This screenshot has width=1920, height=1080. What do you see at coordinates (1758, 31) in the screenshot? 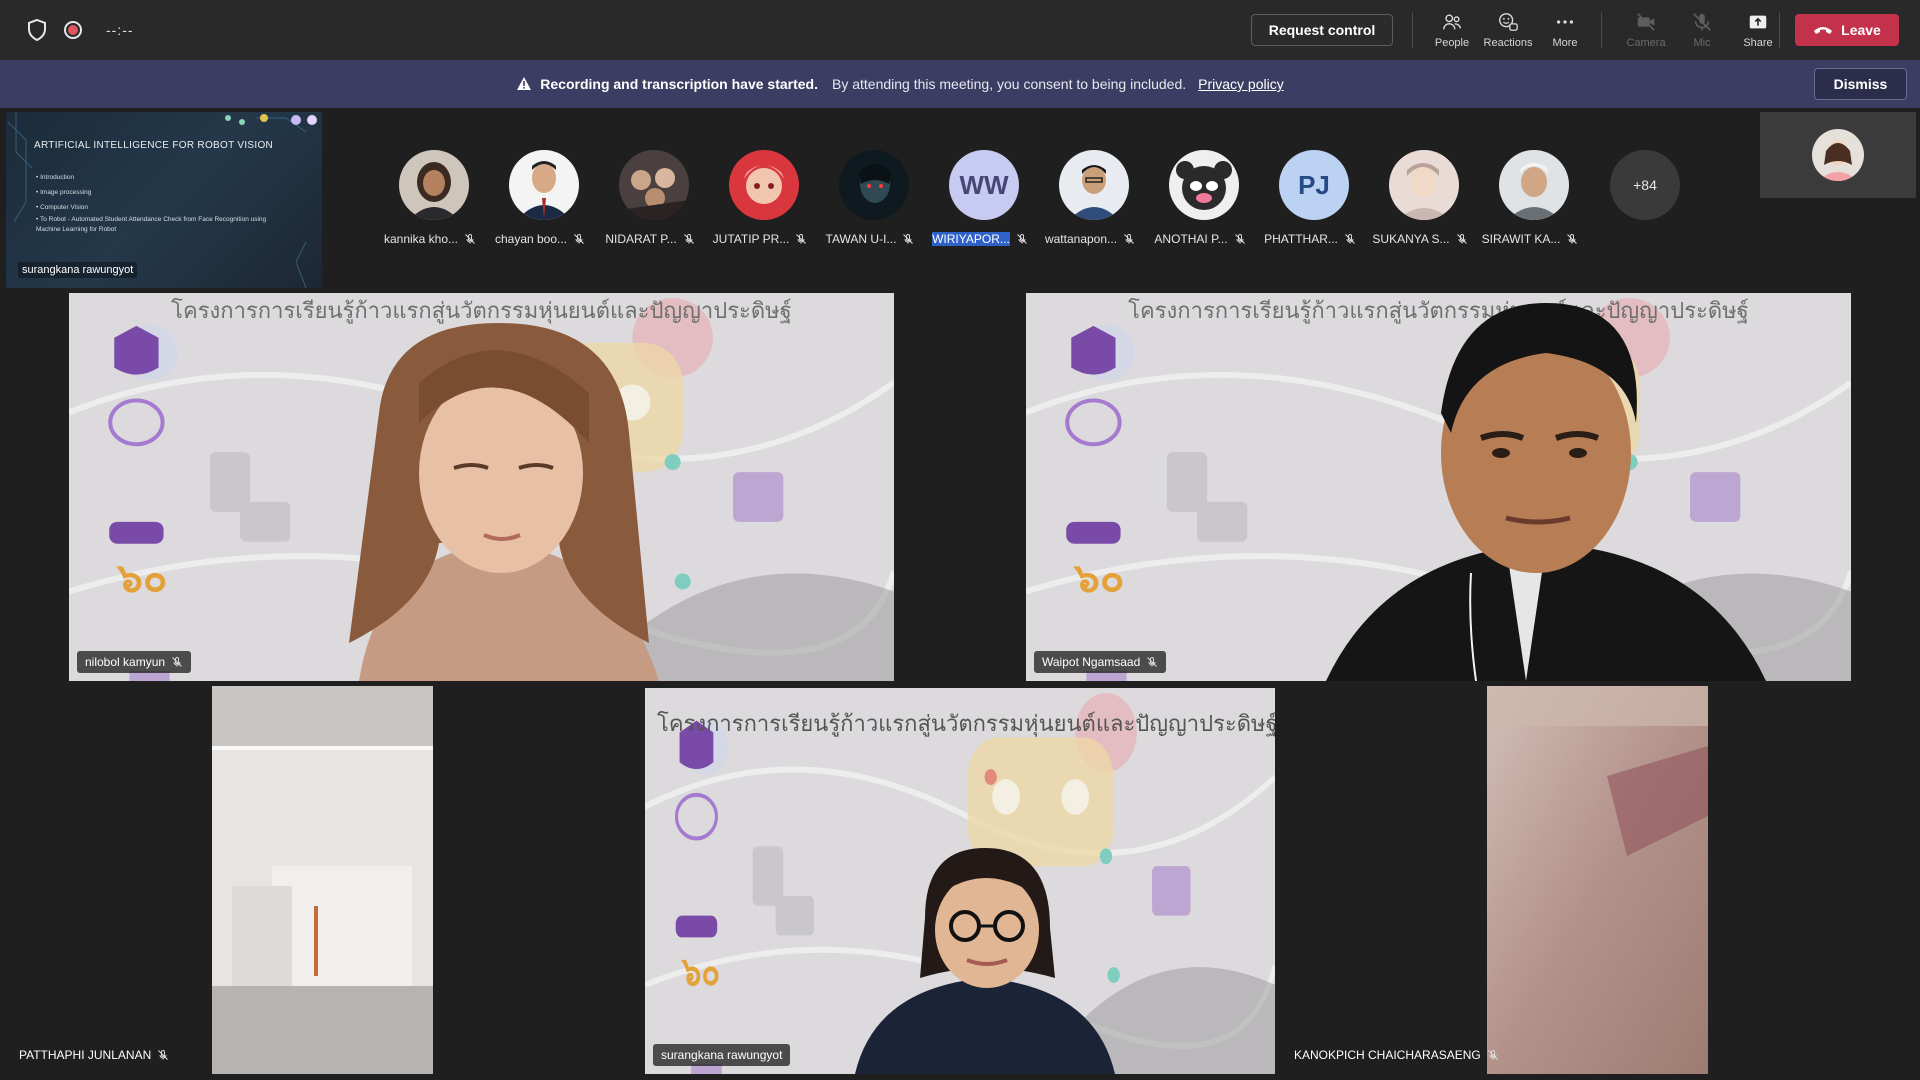
I see `share-button: Share` at bounding box center [1758, 31].